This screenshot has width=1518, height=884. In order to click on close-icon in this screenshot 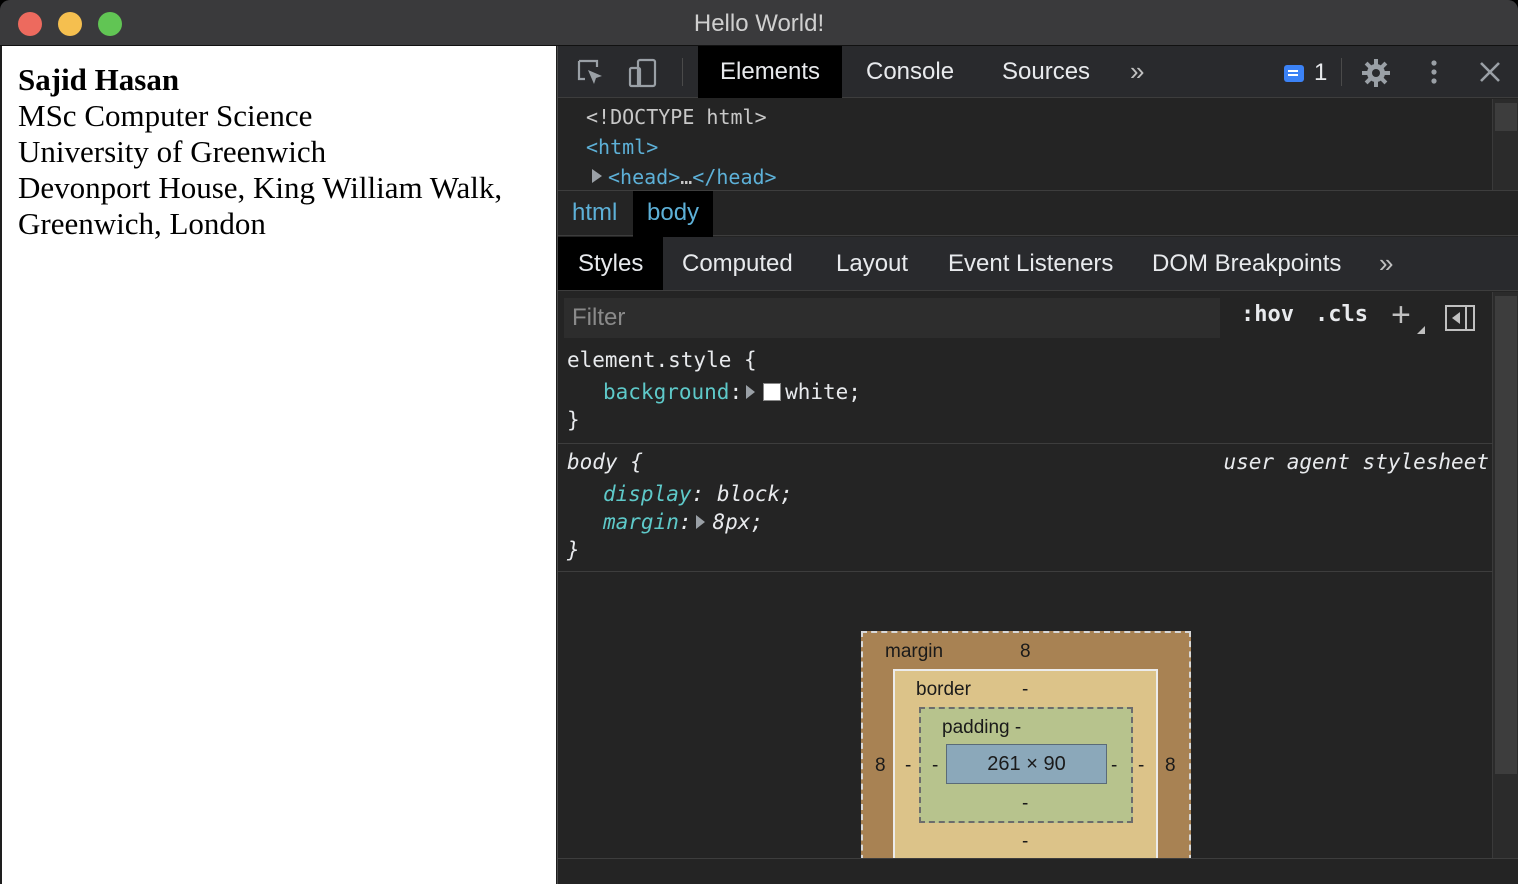, I will do `click(1491, 73)`.